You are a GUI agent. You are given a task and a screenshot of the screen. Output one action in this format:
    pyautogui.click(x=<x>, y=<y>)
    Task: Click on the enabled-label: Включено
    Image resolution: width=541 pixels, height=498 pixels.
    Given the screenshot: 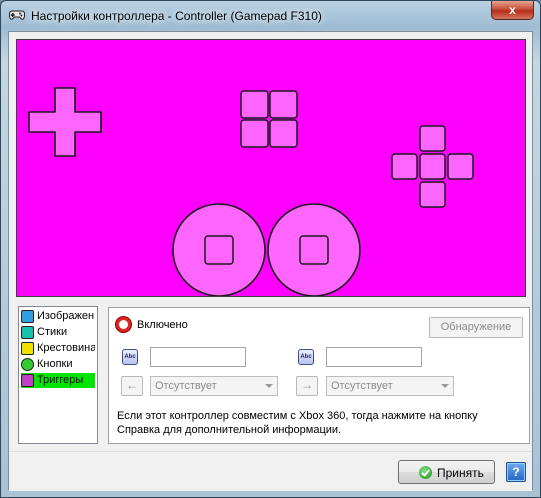 What is the action you would take?
    pyautogui.click(x=162, y=325)
    